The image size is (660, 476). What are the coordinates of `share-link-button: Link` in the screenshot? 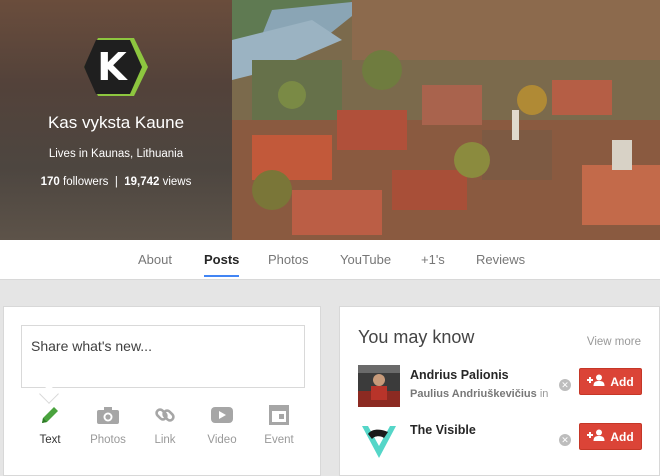 It's located at (165, 424).